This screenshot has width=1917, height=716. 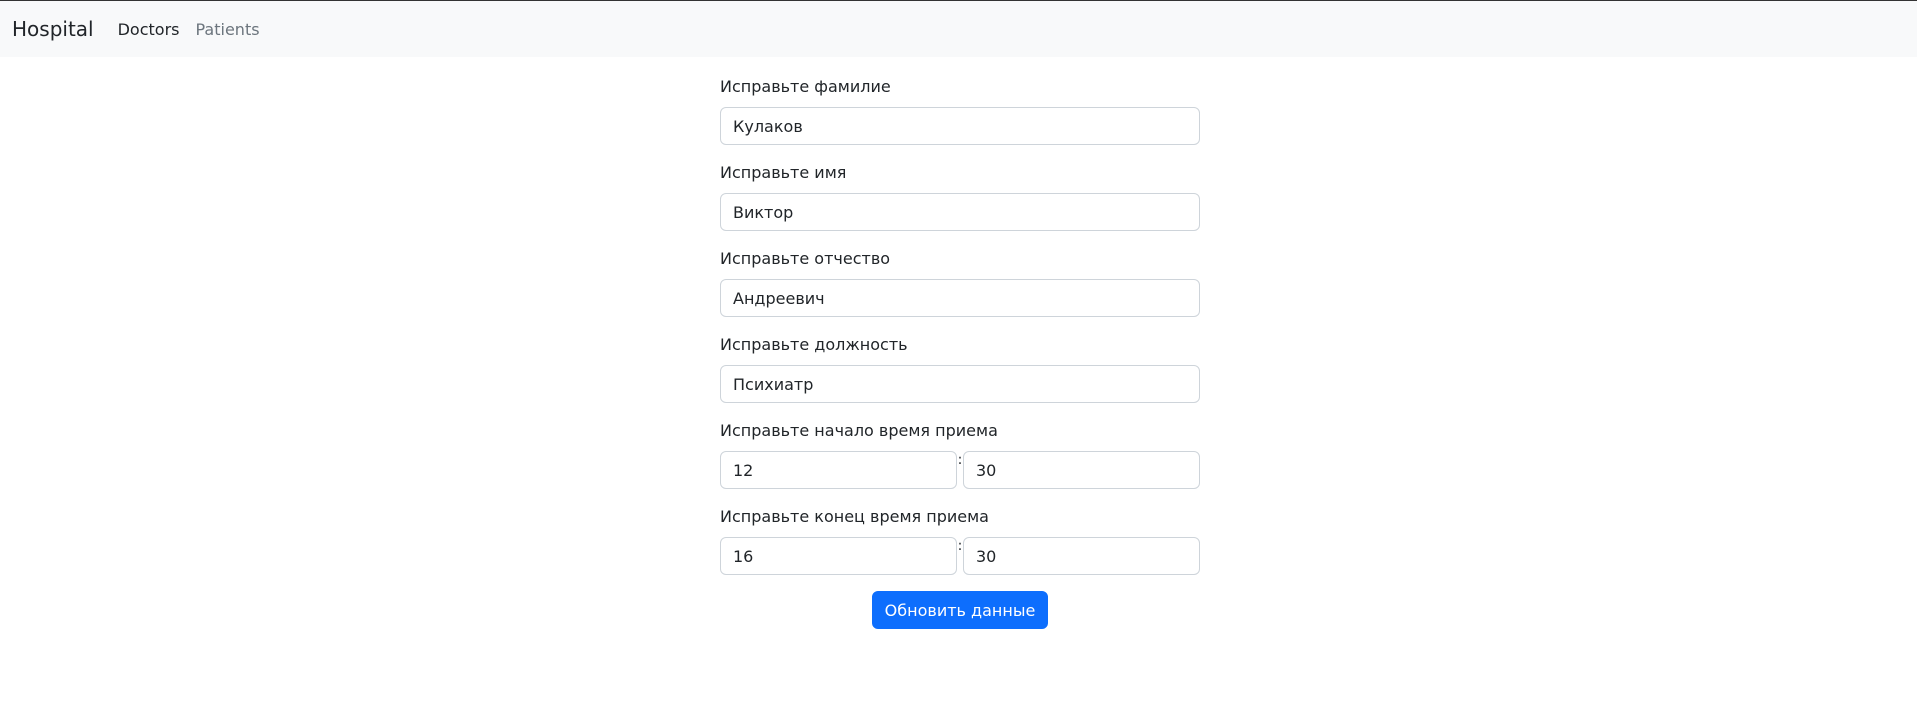 What do you see at coordinates (805, 258) in the screenshot?
I see `patronymic-label: Исправьте отчество` at bounding box center [805, 258].